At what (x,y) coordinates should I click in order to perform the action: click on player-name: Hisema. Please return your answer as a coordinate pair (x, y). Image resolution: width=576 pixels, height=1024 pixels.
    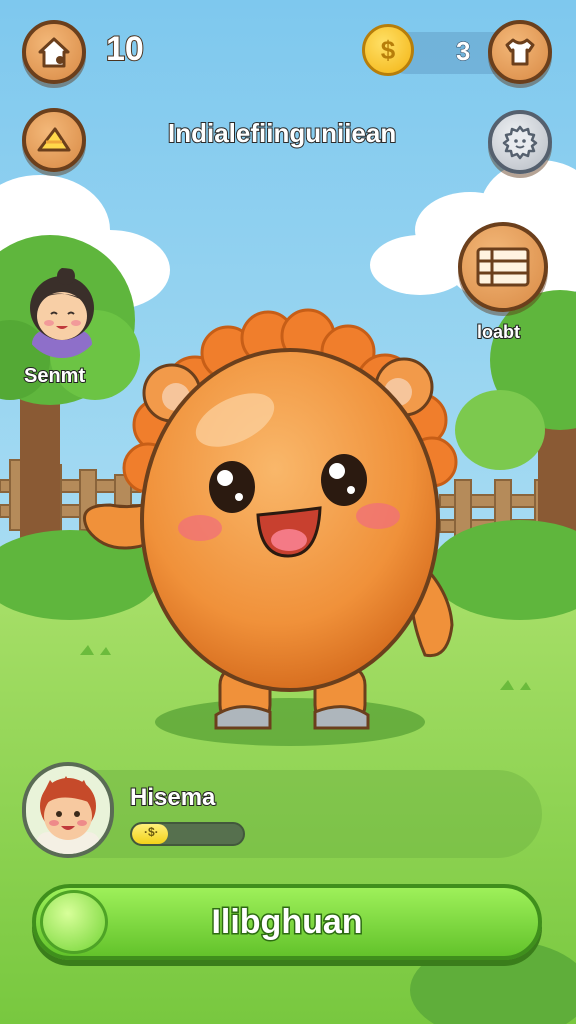
    Looking at the image, I should click on (172, 797).